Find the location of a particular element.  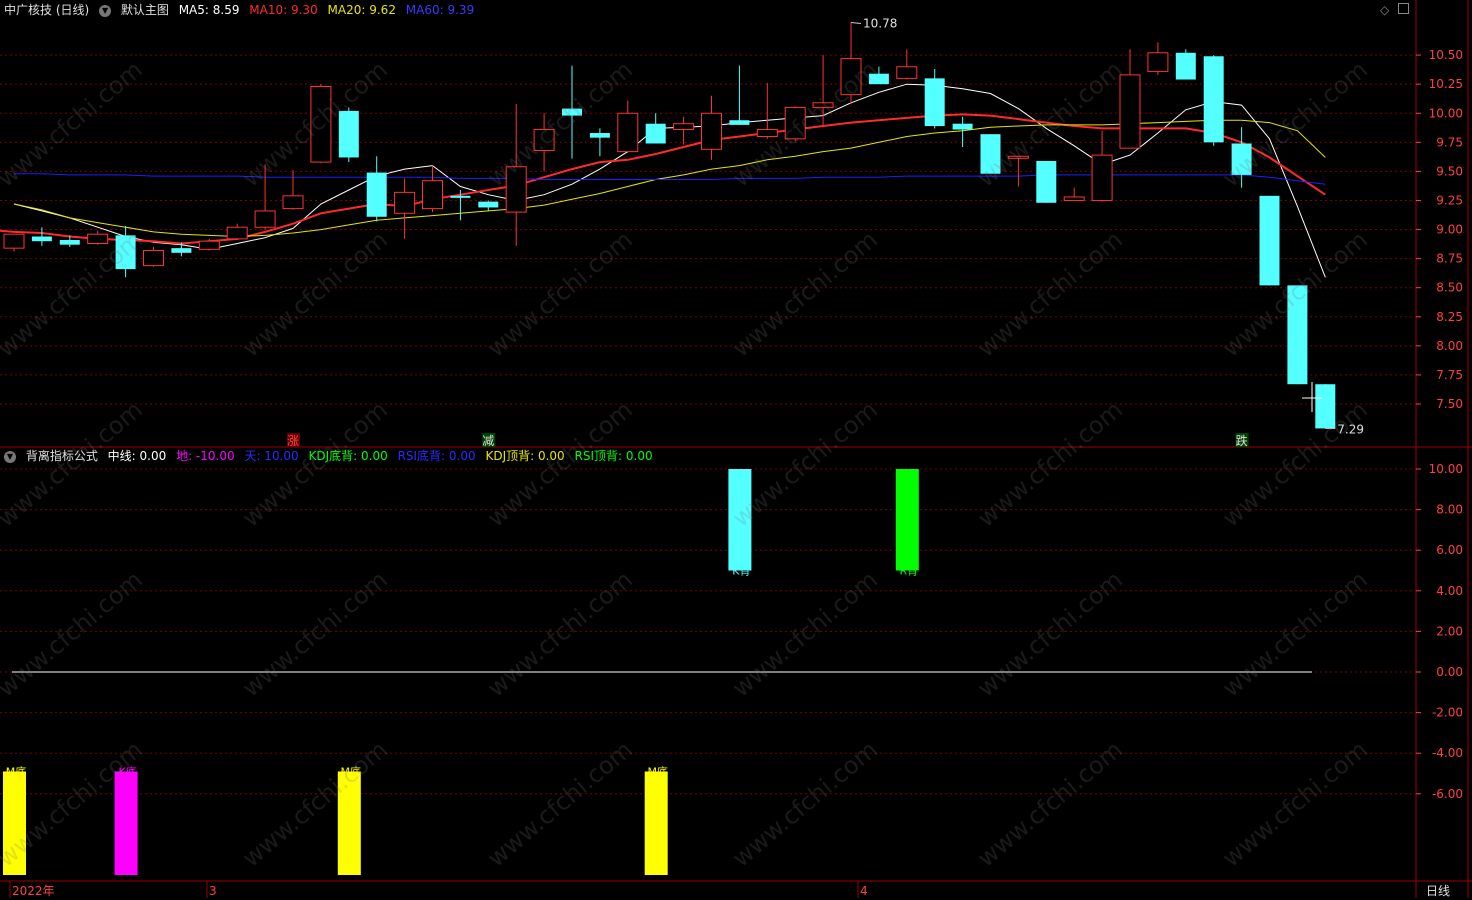

sub-y-tick-label: -6.00 is located at coordinates (1447, 794).